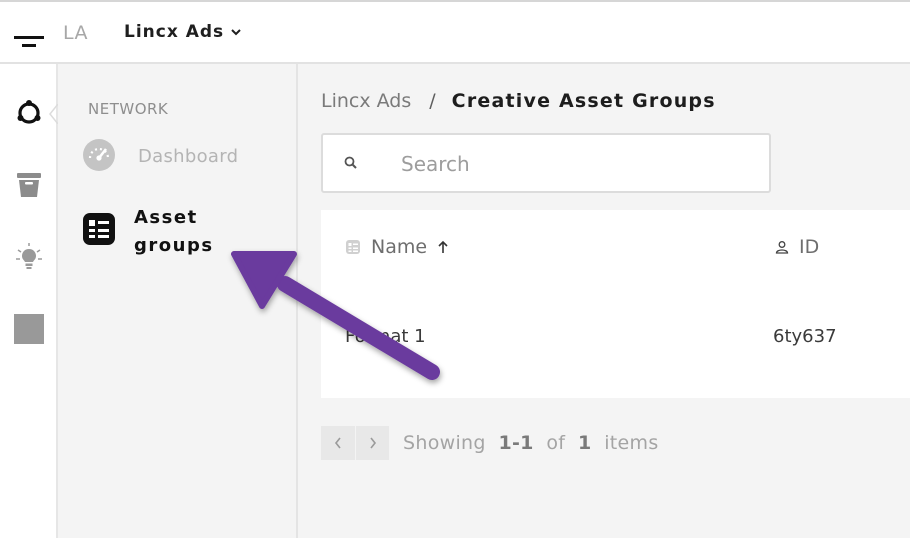  Describe the element at coordinates (174, 32) in the screenshot. I see `org-name: Lincx Ads` at that location.